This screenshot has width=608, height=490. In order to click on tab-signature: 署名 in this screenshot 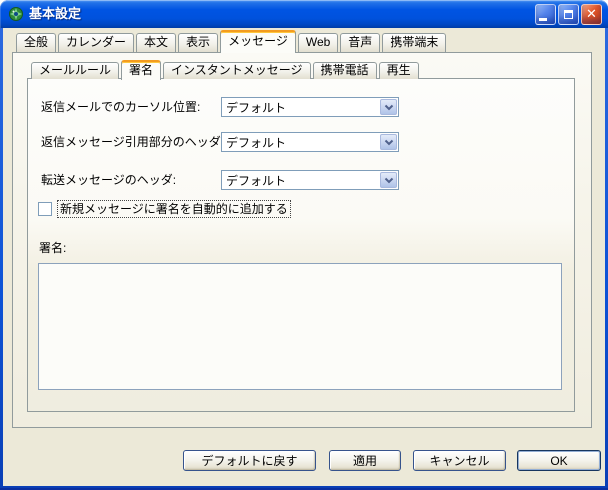, I will do `click(141, 70)`.